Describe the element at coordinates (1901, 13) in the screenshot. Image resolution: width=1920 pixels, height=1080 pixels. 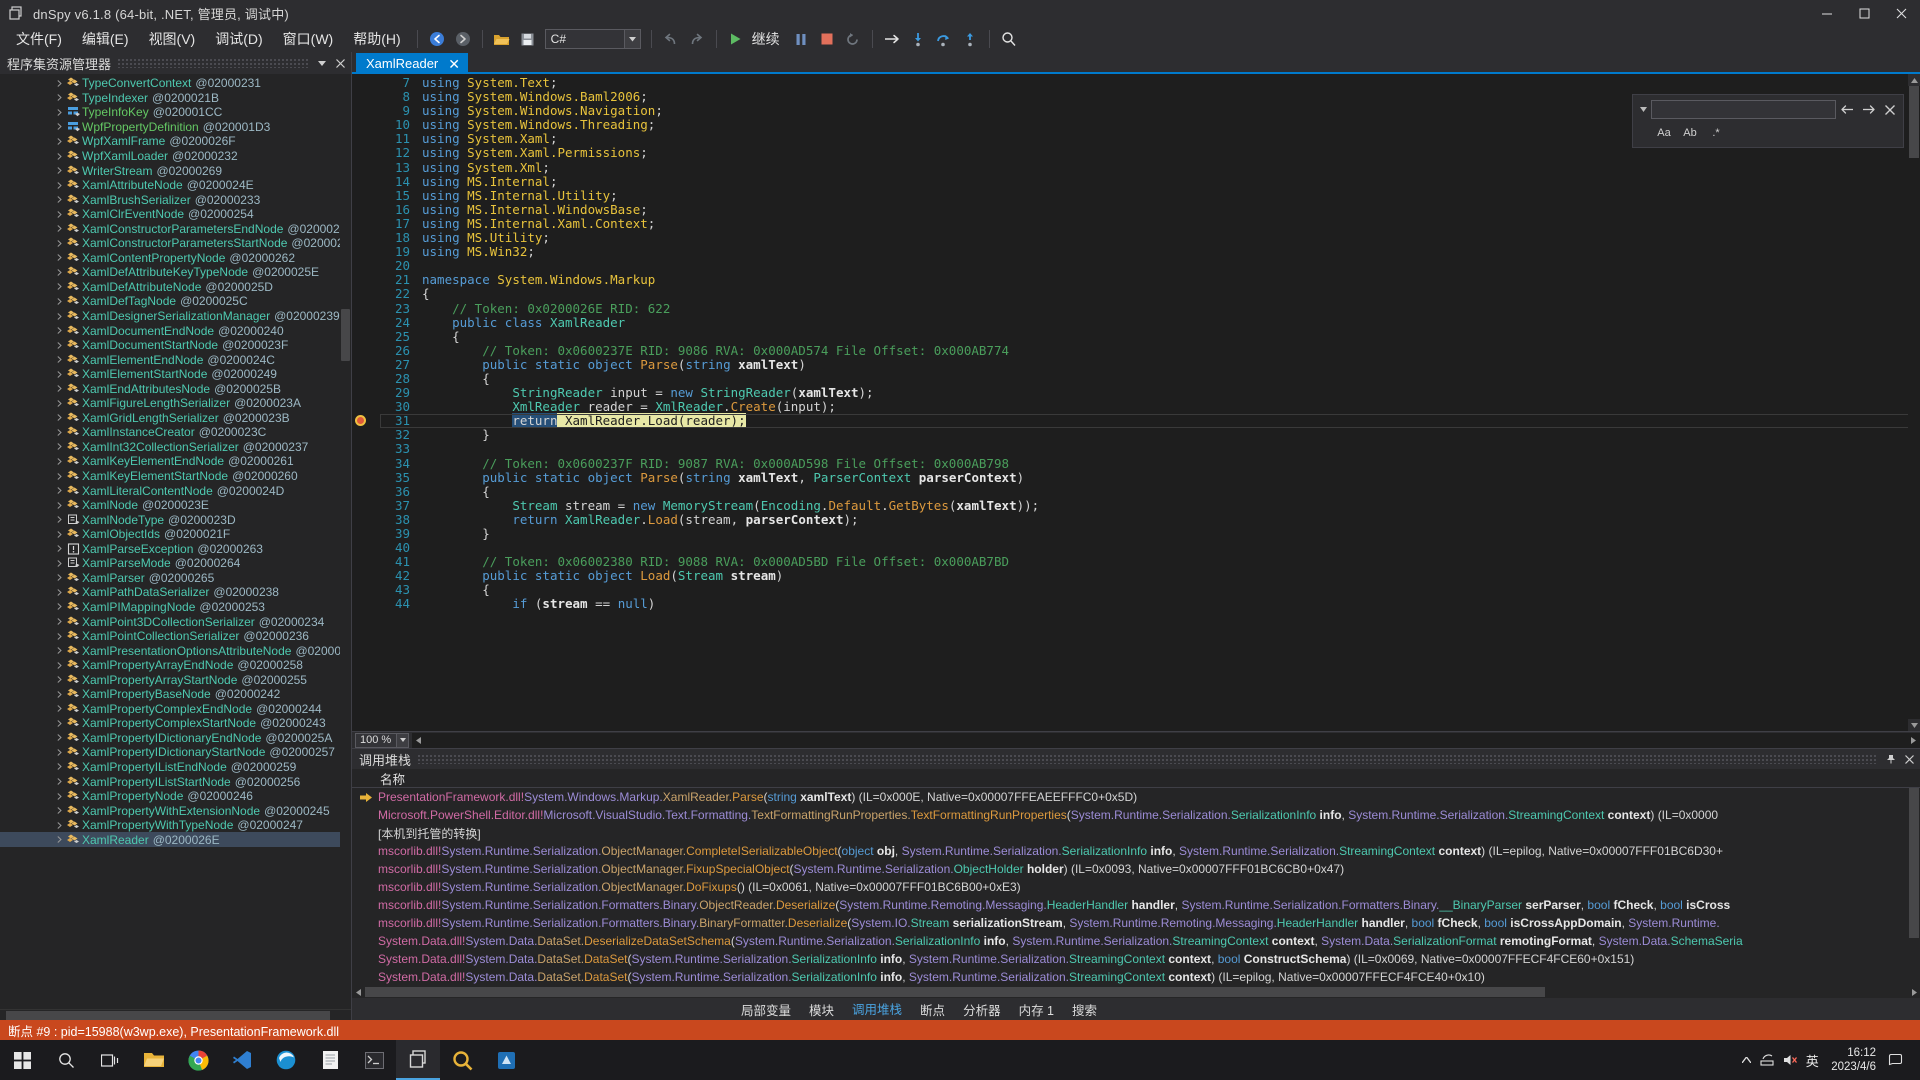
I see `close-button` at that location.